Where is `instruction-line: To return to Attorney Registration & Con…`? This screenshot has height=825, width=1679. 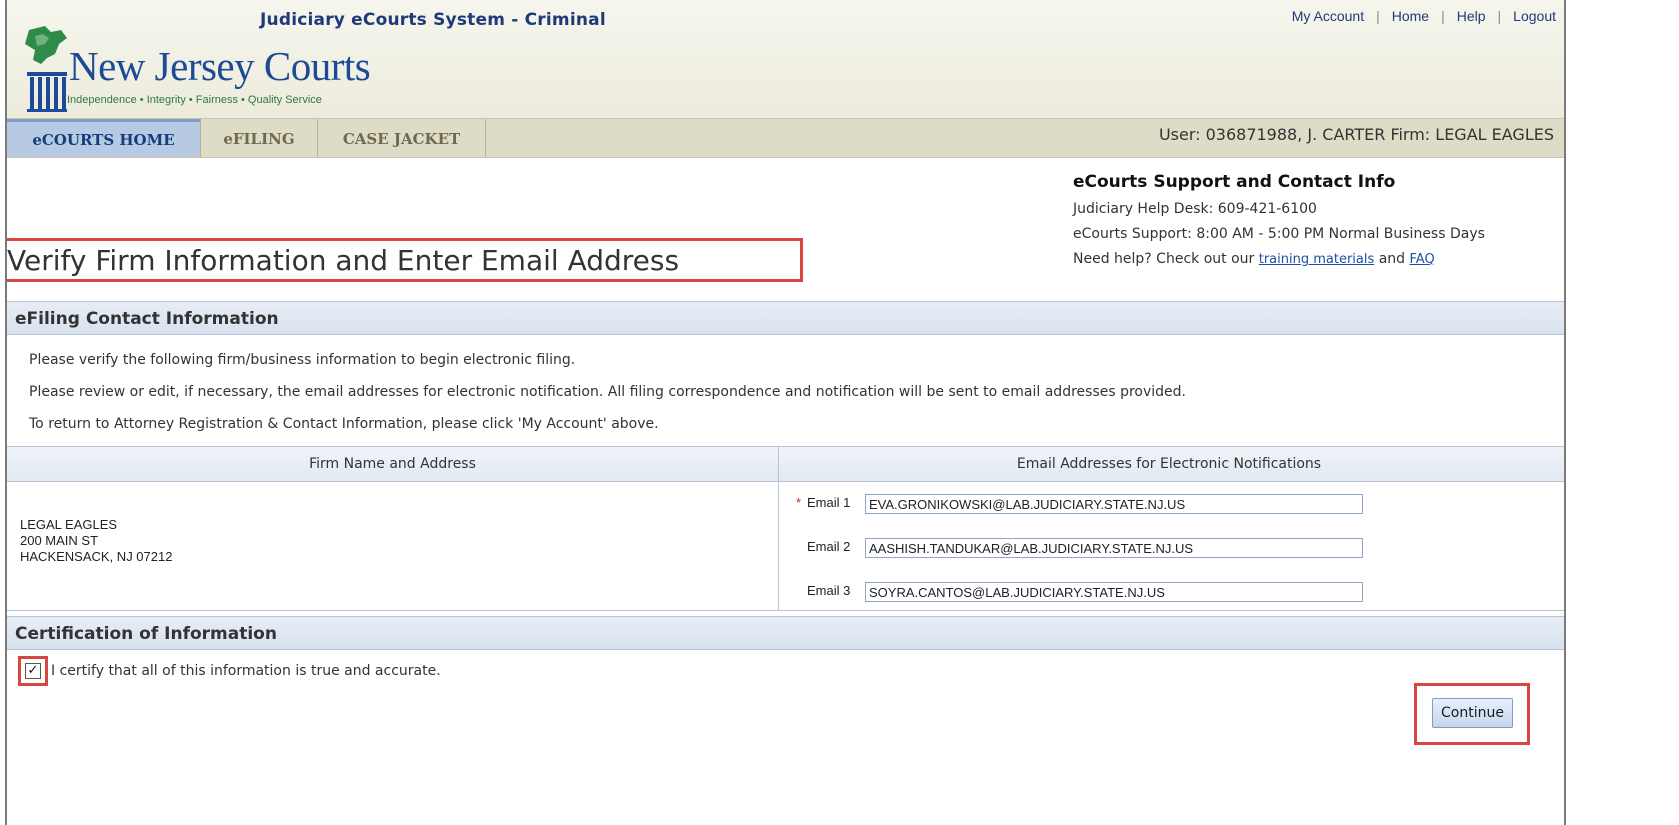
instruction-line: To return to Attorney Registration & Con… is located at coordinates (344, 424).